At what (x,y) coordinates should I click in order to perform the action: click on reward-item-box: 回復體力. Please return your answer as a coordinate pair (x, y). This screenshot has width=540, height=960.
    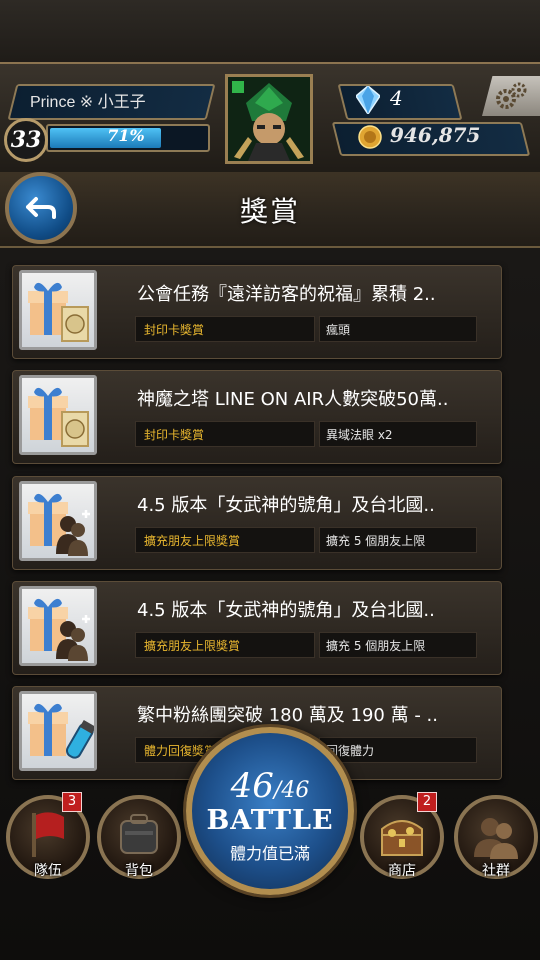
    Looking at the image, I should click on (398, 750).